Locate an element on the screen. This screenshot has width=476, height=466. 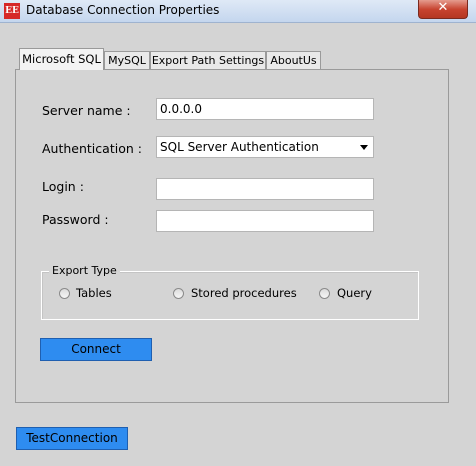
radio-query is located at coordinates (324, 293).